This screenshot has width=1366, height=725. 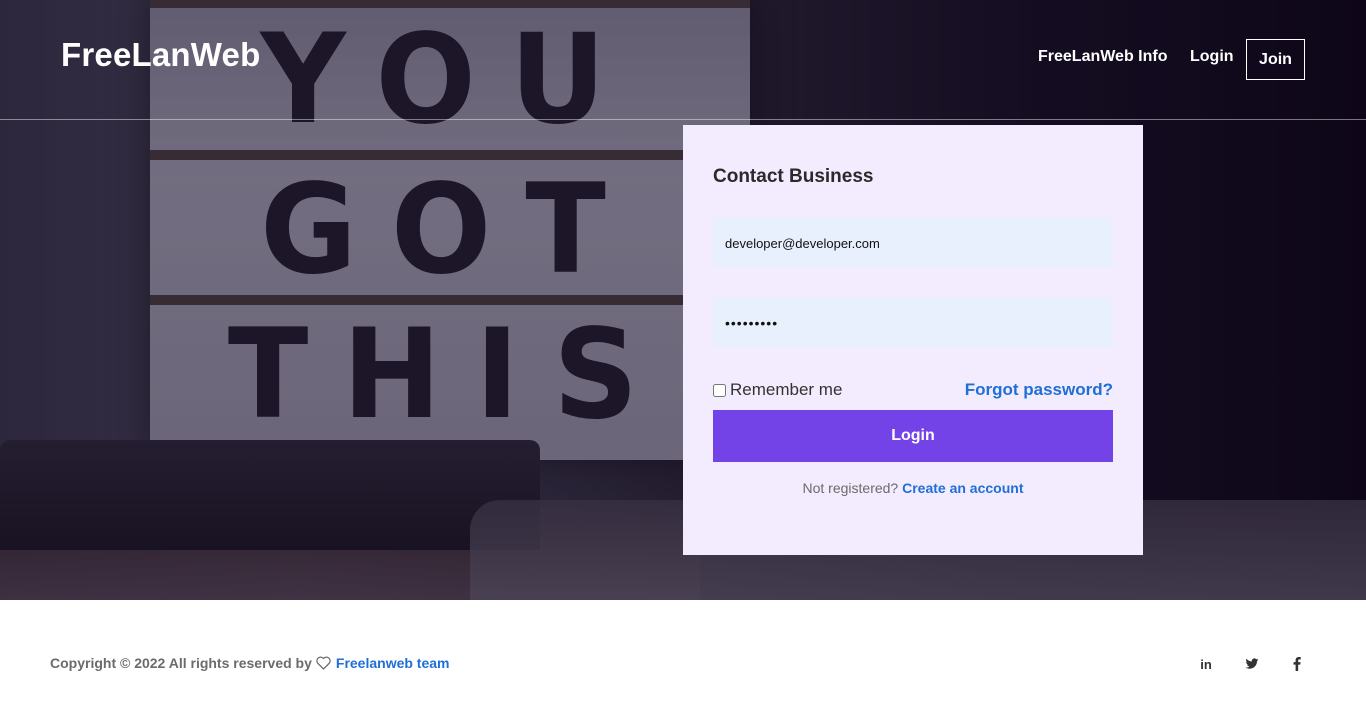 I want to click on create-account-link: Create an account, so click(x=962, y=488).